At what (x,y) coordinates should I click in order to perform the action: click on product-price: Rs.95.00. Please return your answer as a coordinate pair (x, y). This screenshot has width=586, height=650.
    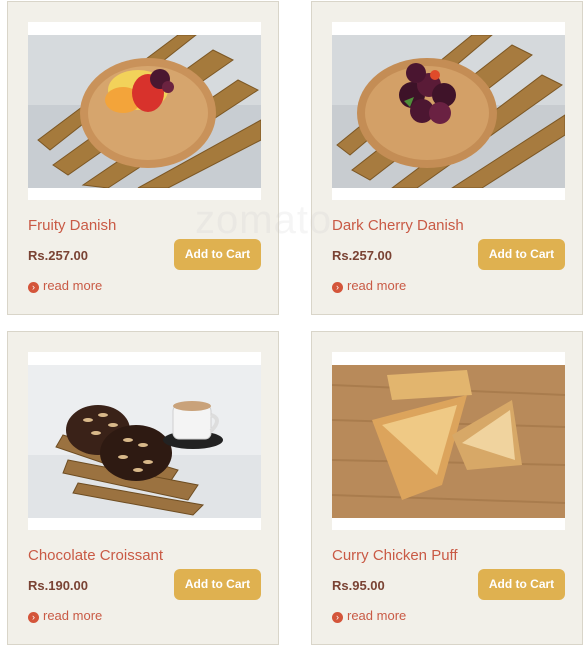
    Looking at the image, I should click on (358, 585).